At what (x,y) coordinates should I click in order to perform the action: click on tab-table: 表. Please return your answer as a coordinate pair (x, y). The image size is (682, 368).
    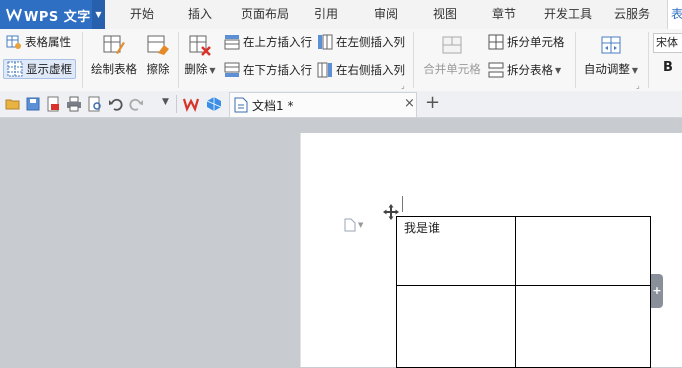
    Looking at the image, I should click on (674, 14).